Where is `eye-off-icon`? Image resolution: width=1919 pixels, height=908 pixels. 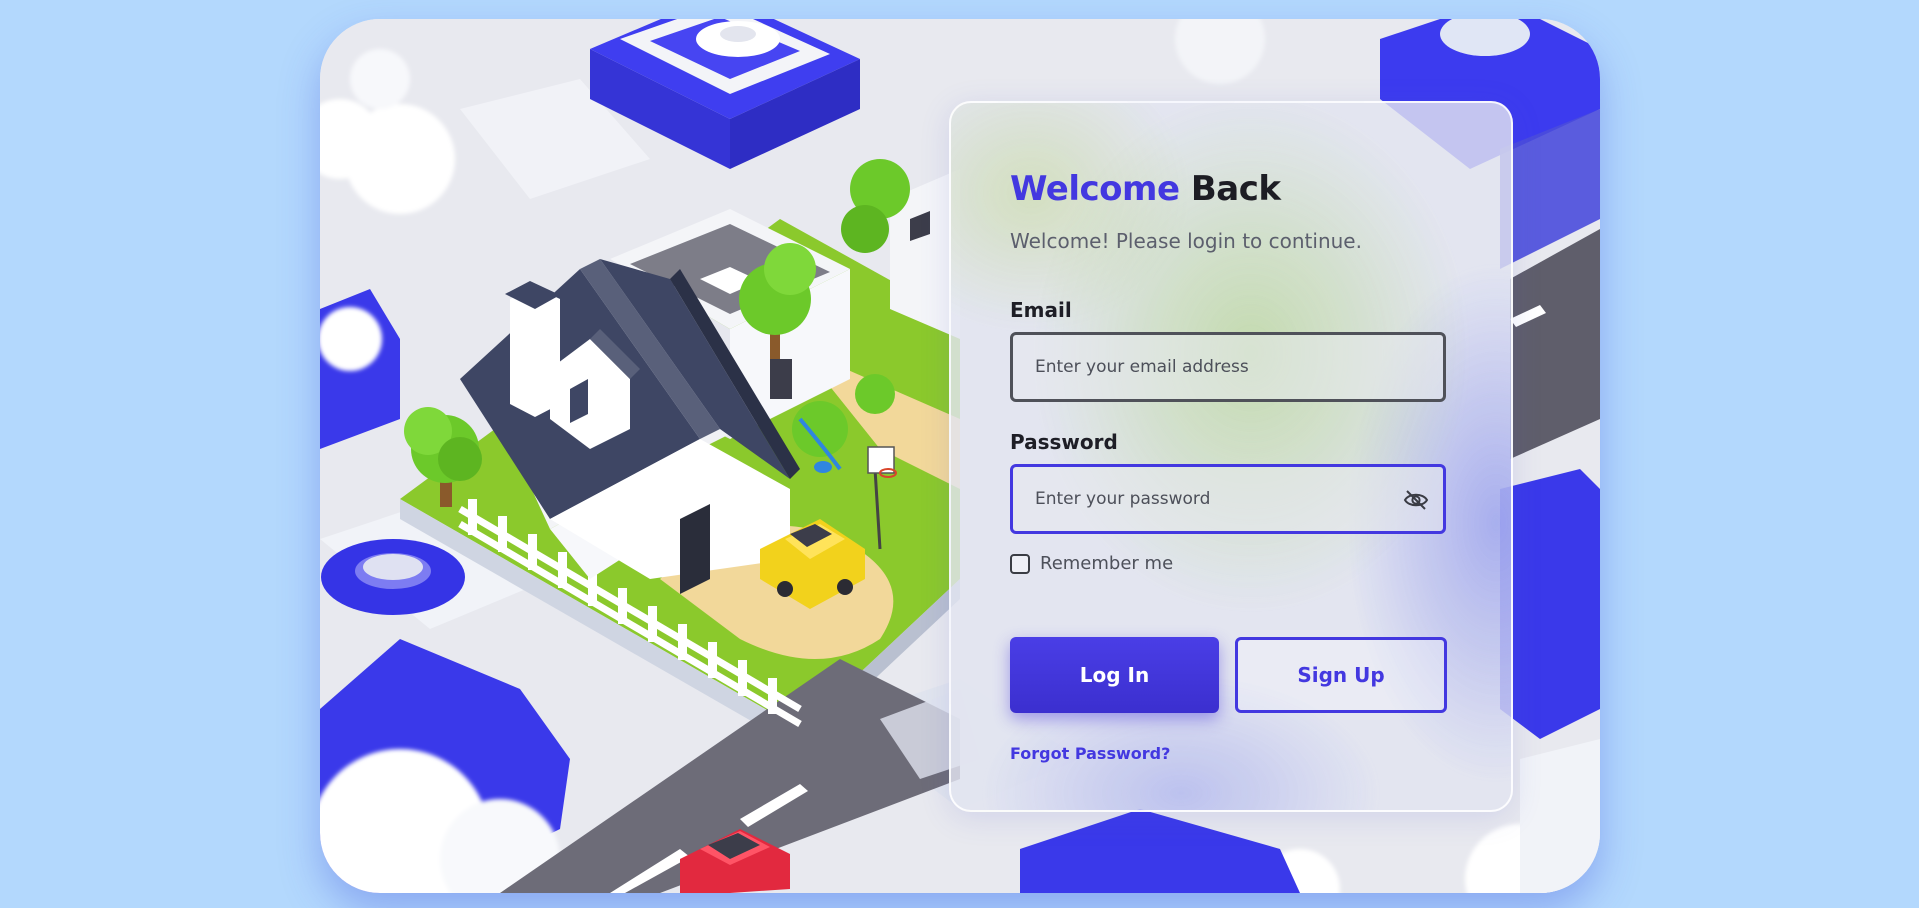 eye-off-icon is located at coordinates (1416, 500).